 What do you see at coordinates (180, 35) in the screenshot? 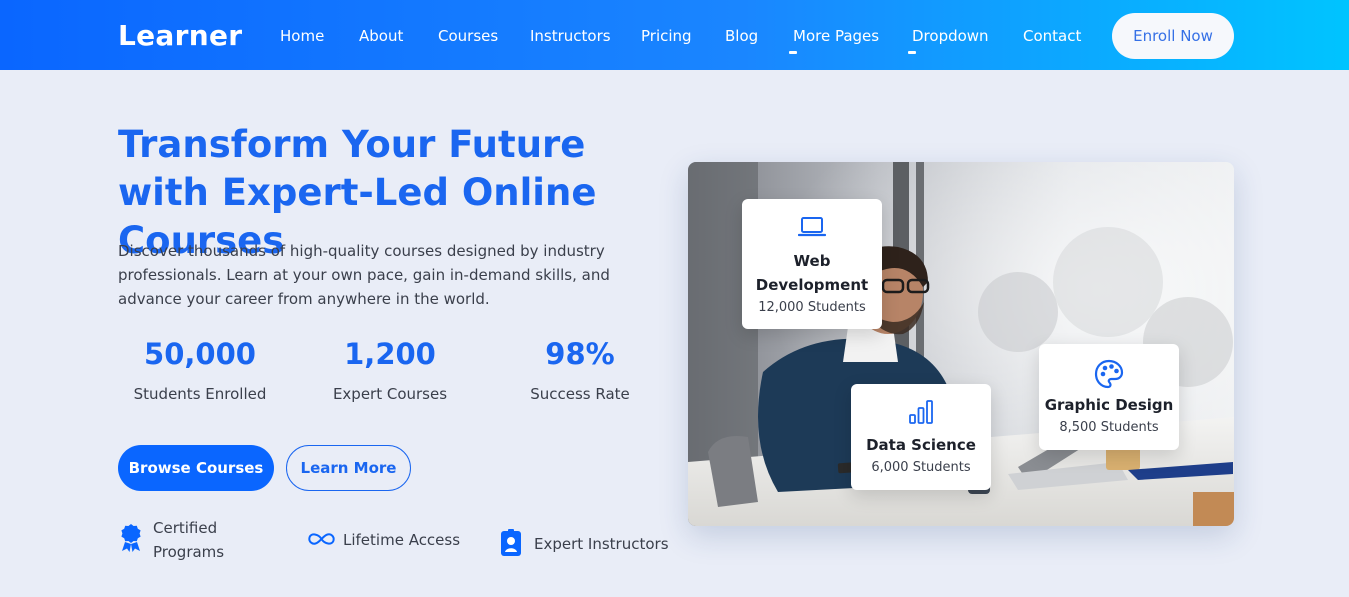
I see `site-logo: Learner` at bounding box center [180, 35].